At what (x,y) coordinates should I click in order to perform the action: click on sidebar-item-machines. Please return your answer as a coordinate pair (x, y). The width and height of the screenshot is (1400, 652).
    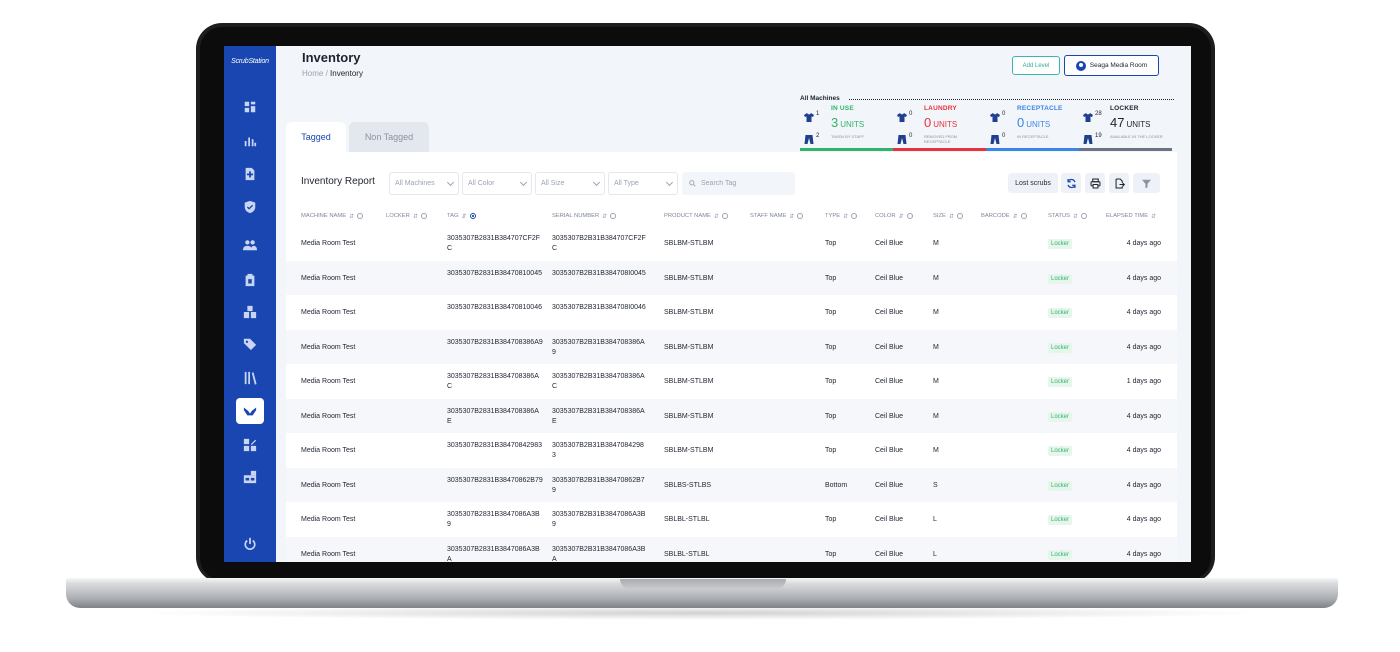
    Looking at the image, I should click on (250, 477).